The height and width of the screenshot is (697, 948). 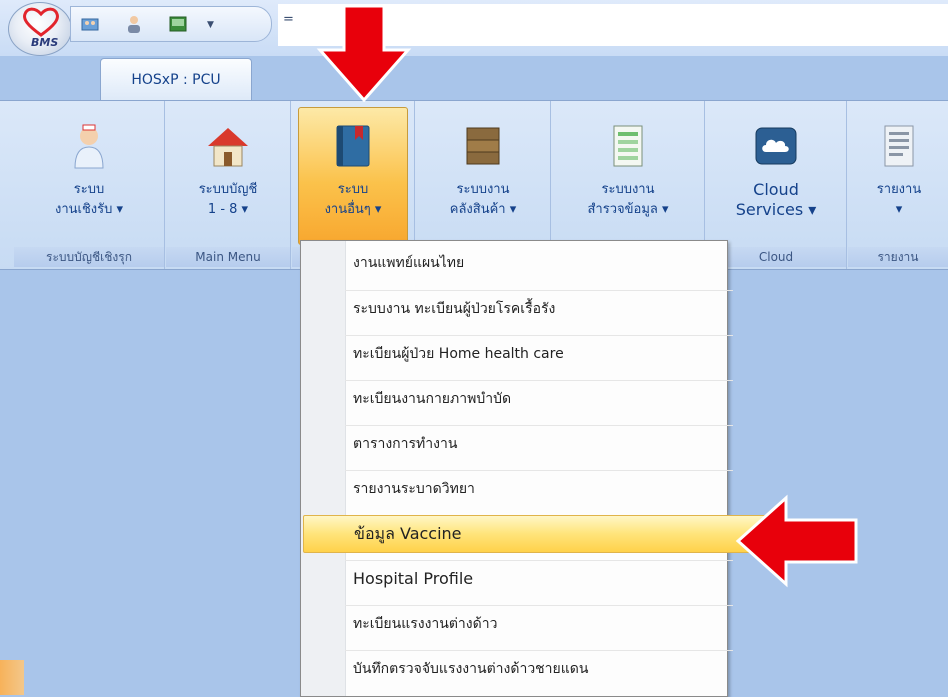 I want to click on ribbon-group-proactive: ระบบ งานเชิงรับ ▾ ระบบบัญชีเชิงรุก, so click(x=89, y=185).